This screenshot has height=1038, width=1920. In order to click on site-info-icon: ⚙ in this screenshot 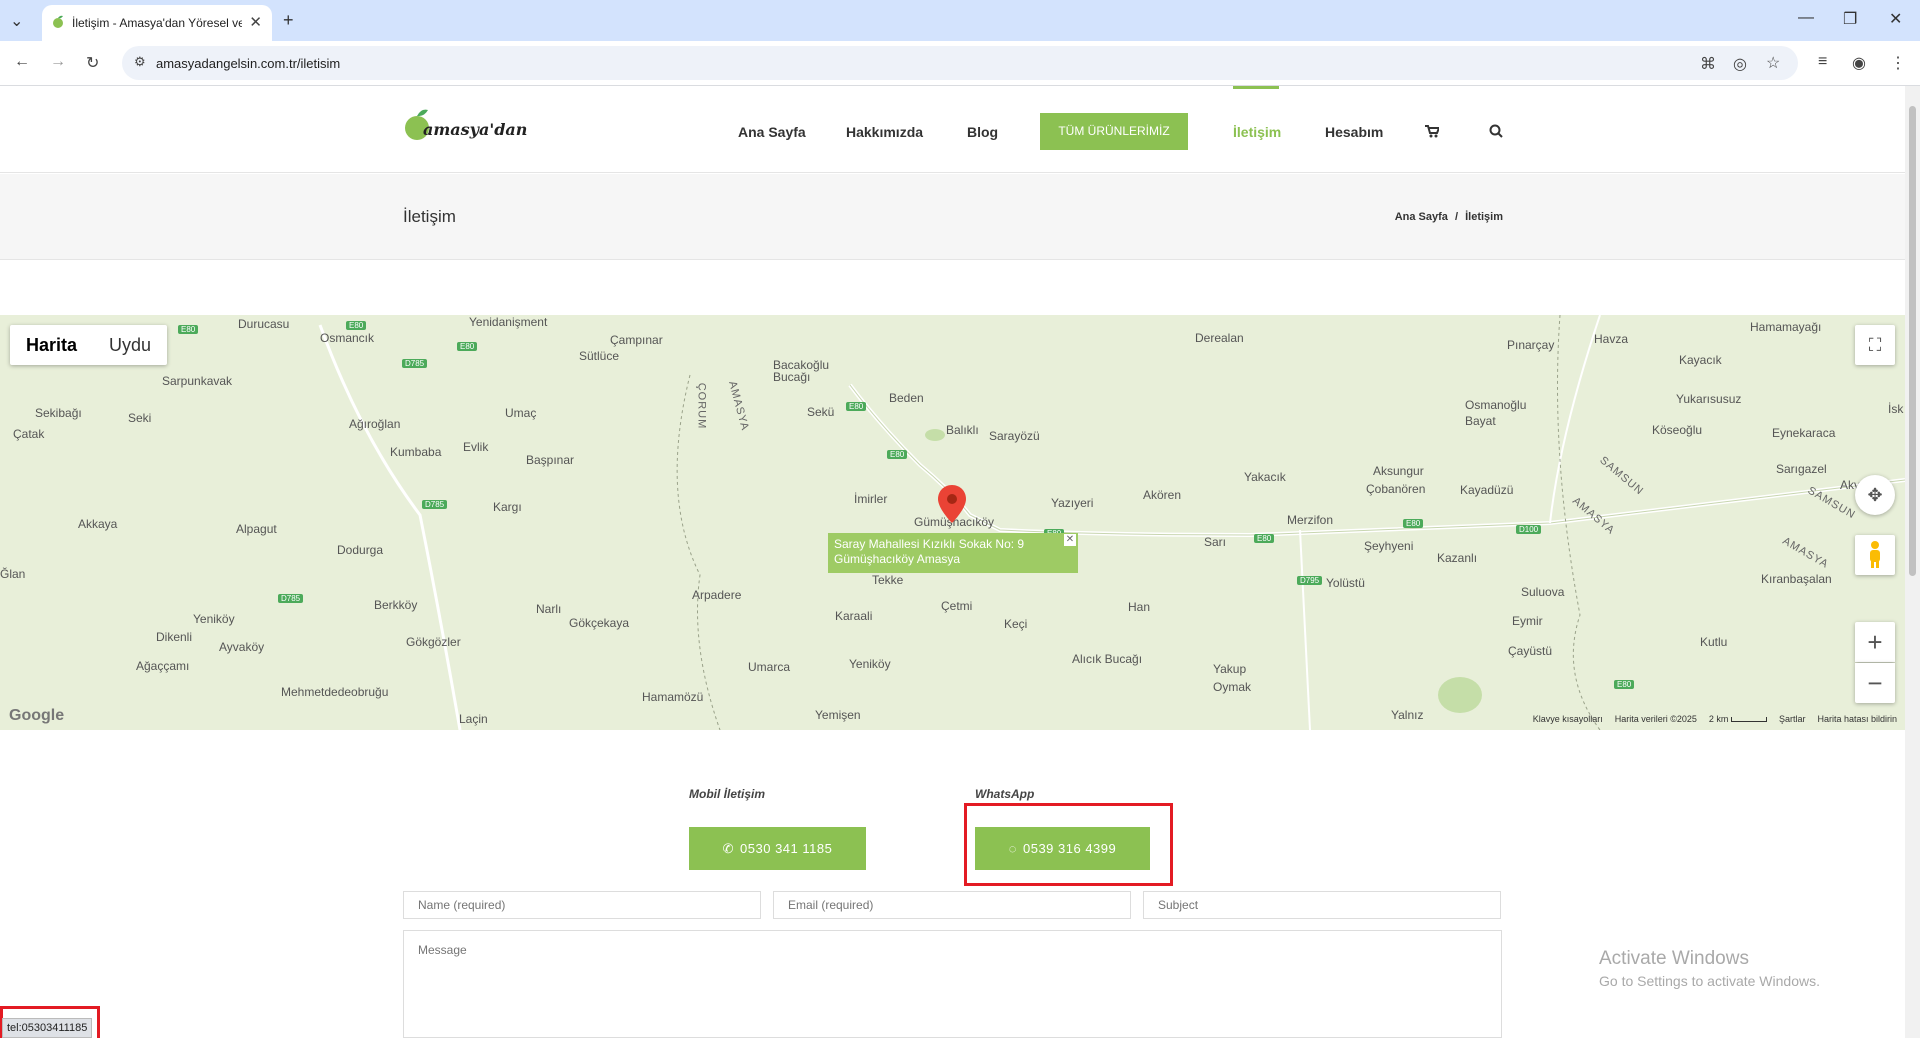, I will do `click(140, 62)`.